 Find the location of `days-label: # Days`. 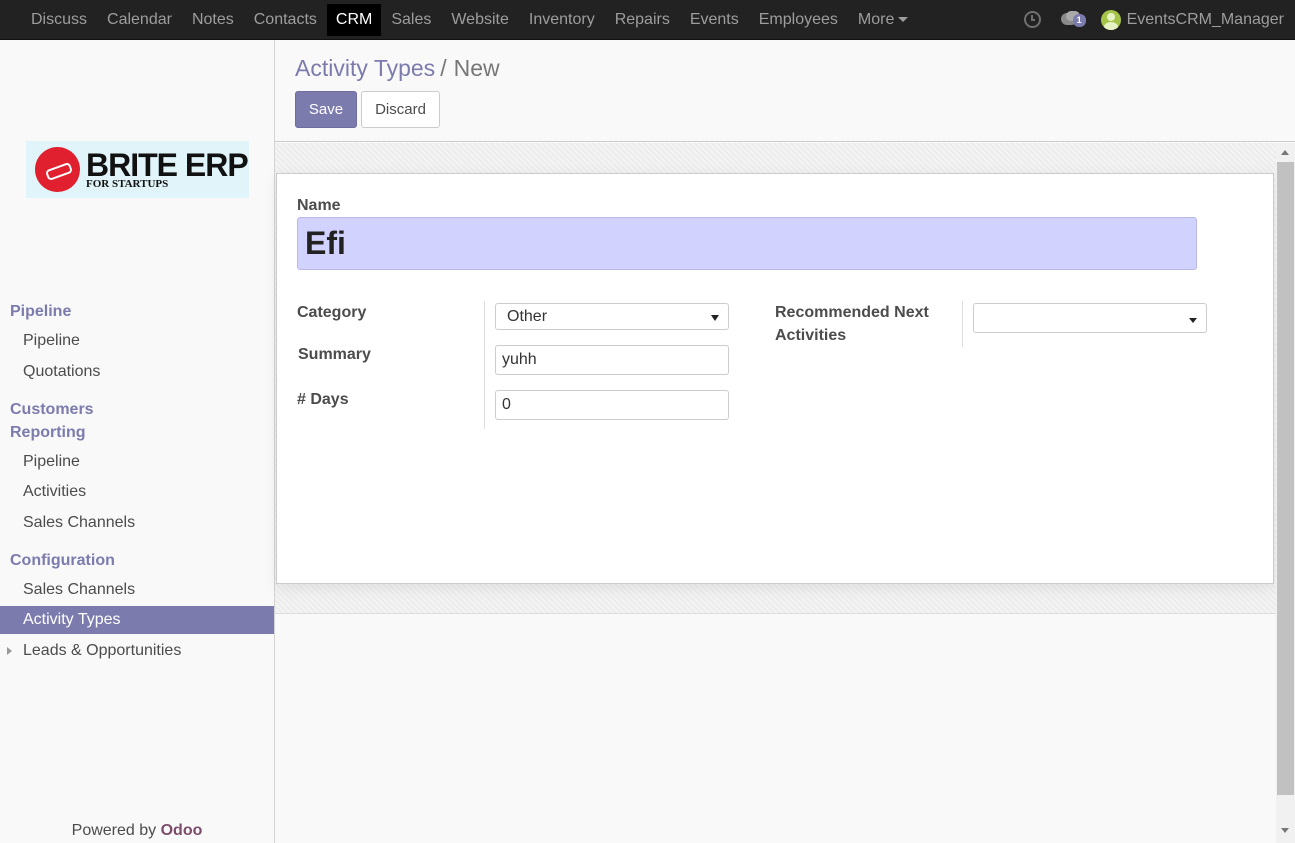

days-label: # Days is located at coordinates (323, 399).